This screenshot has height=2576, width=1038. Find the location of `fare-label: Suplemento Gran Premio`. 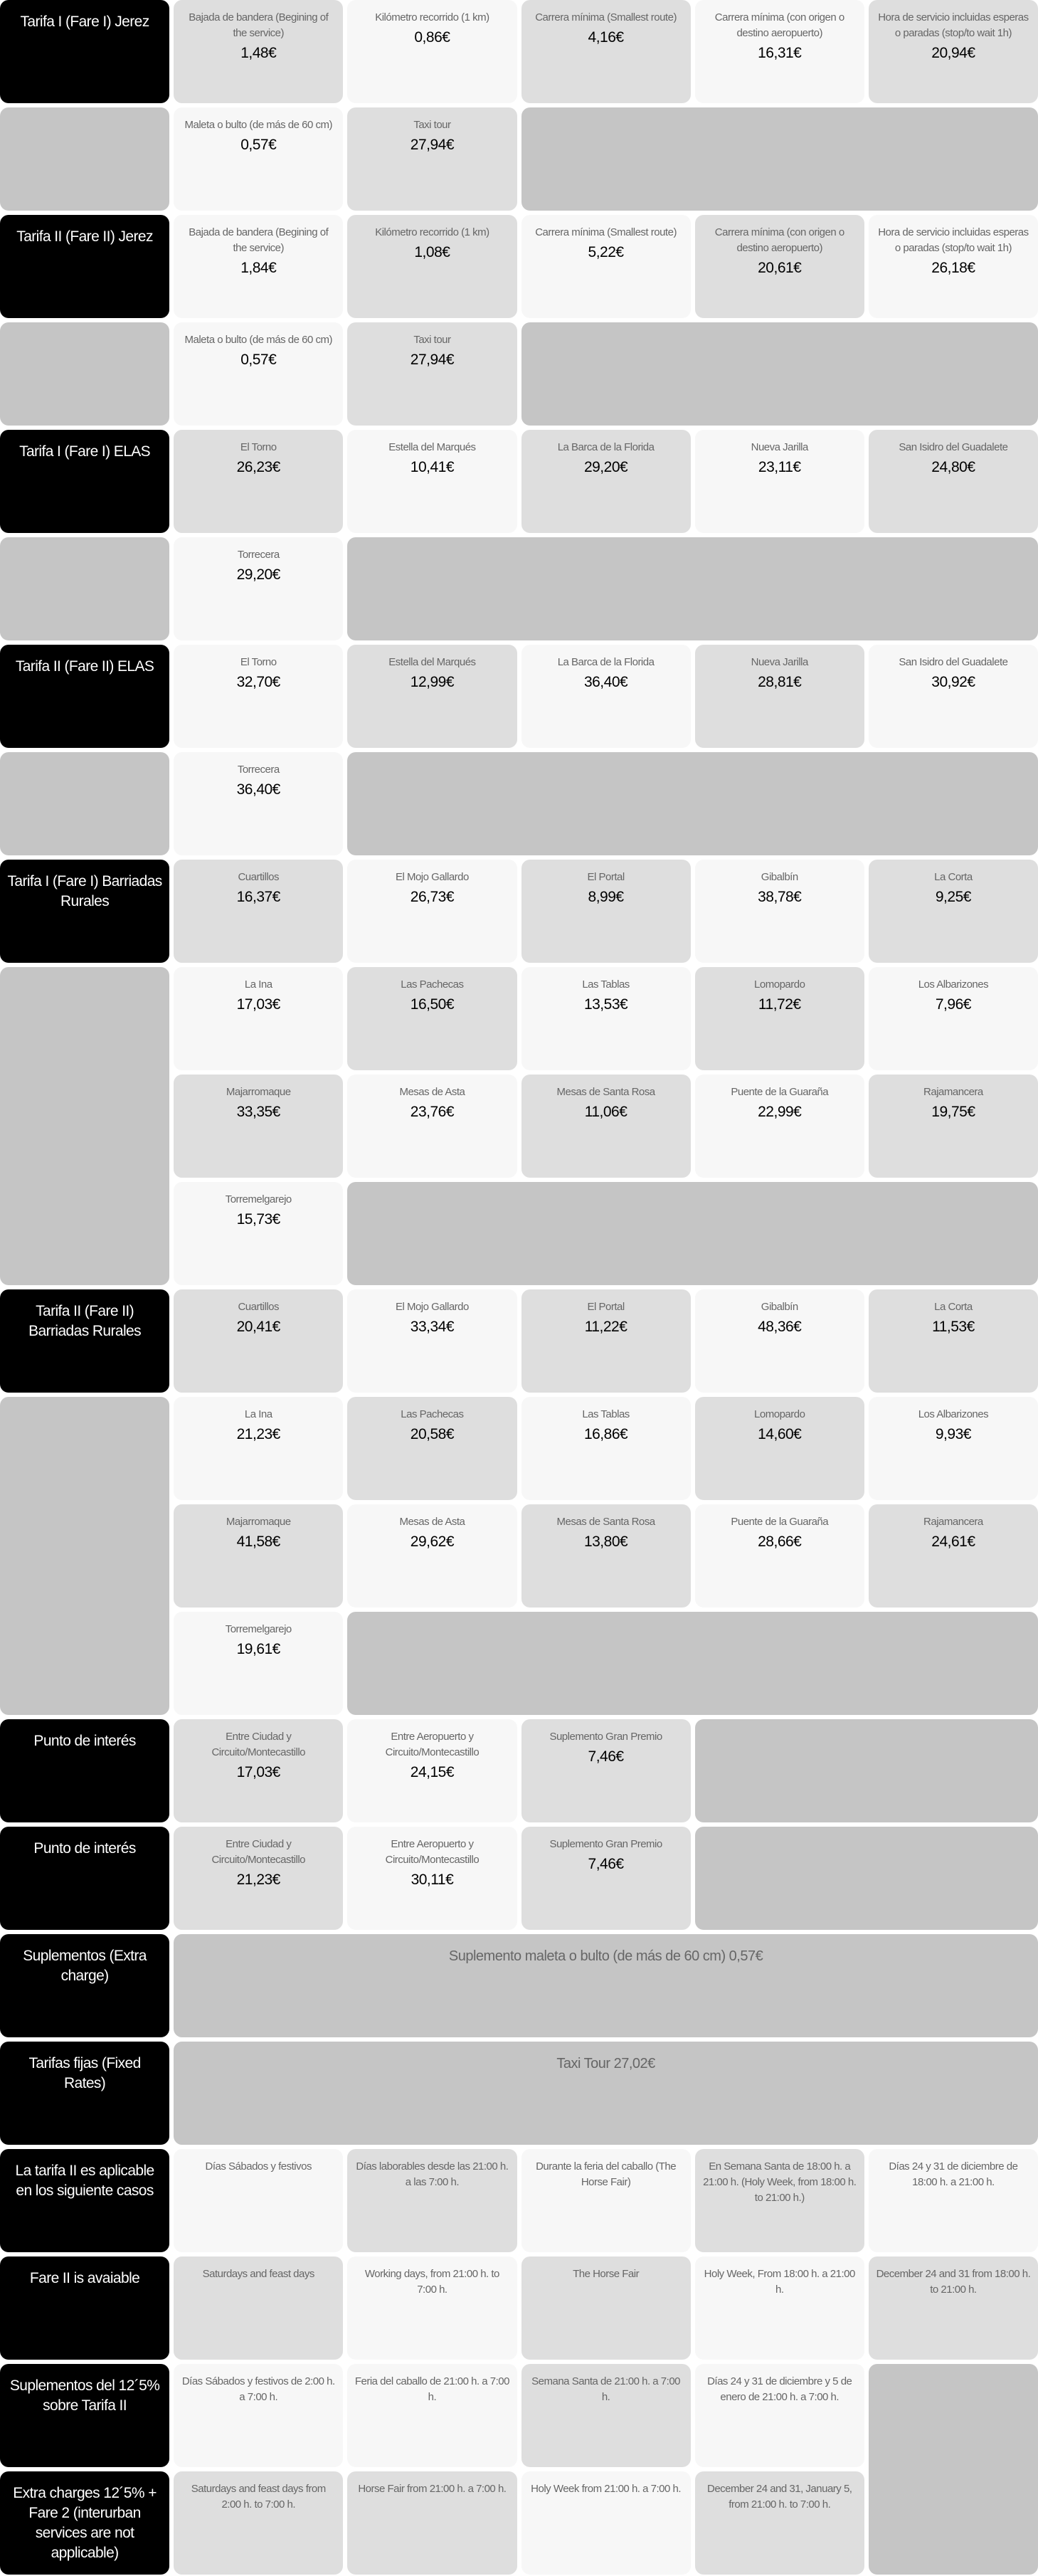

fare-label: Suplemento Gran Premio is located at coordinates (605, 1737).